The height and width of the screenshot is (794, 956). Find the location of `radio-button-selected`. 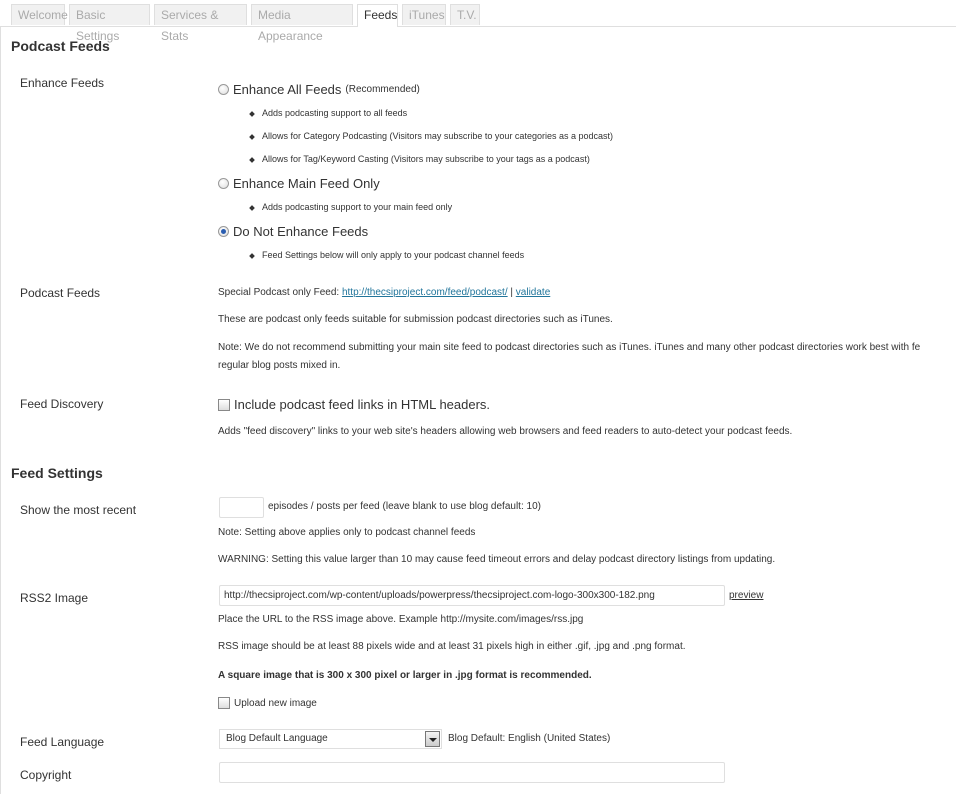

radio-button-selected is located at coordinates (223, 231).